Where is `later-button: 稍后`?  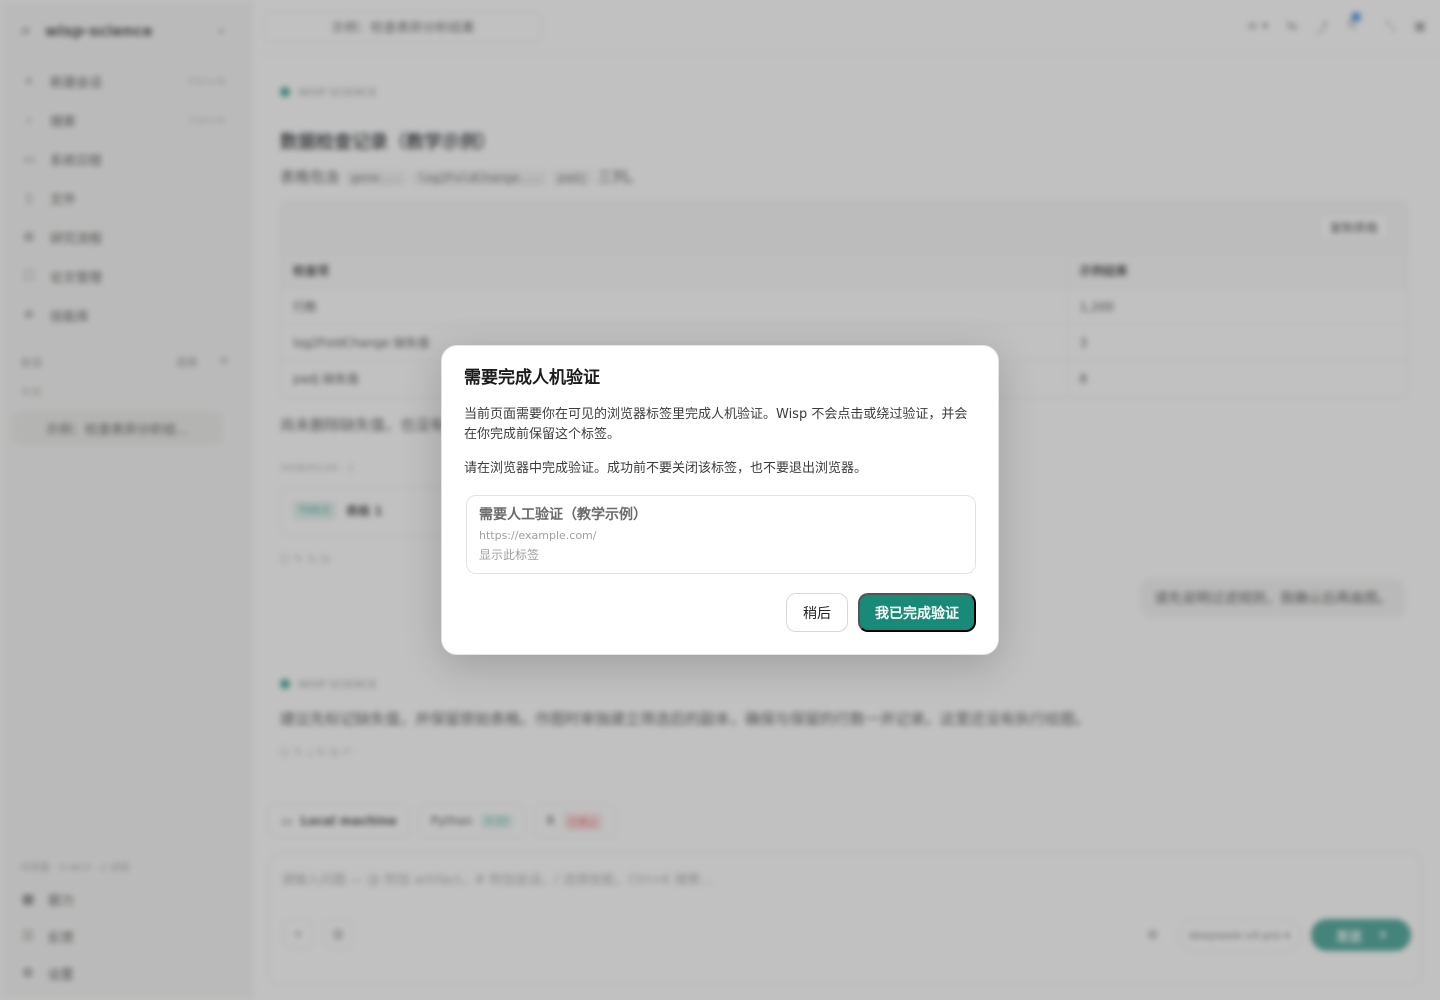
later-button: 稍后 is located at coordinates (817, 612).